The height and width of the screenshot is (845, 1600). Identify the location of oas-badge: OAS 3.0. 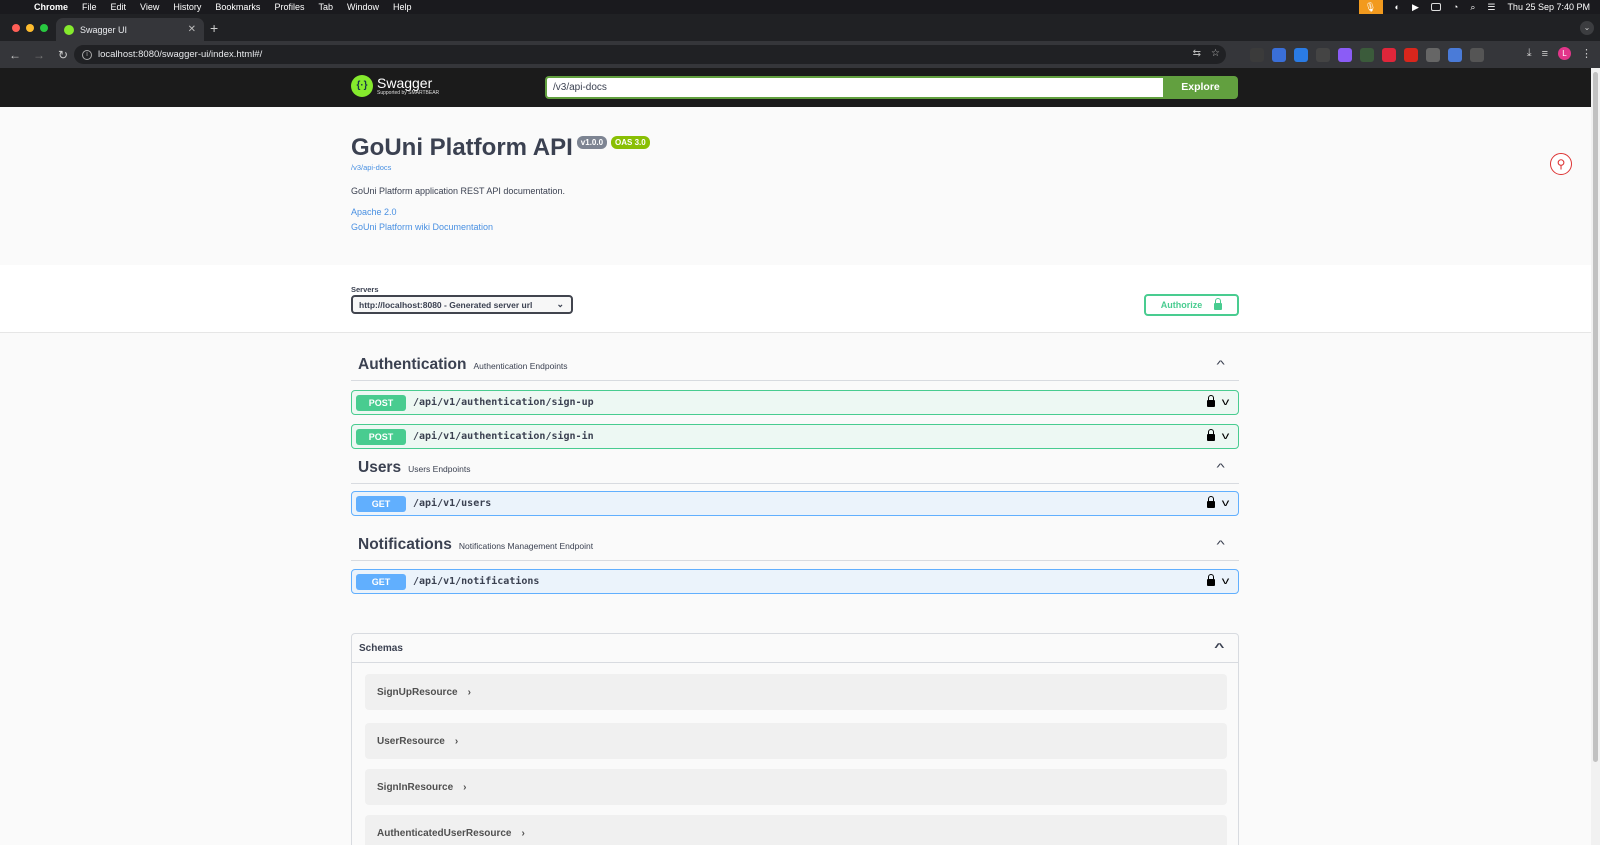
(630, 142).